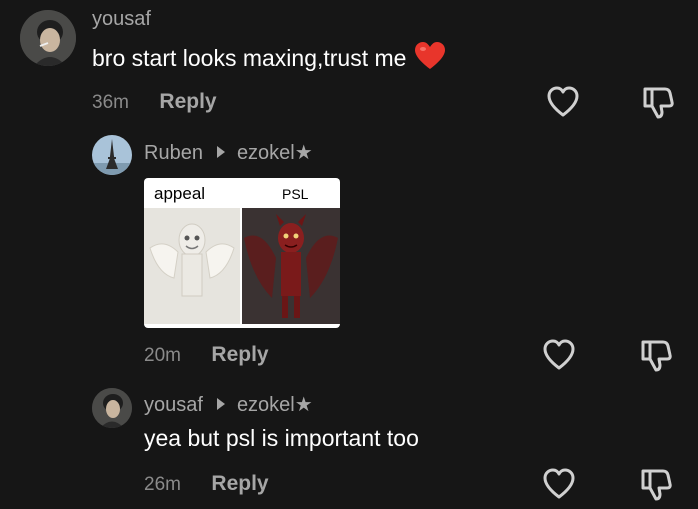 This screenshot has height=509, width=698. What do you see at coordinates (206, 484) in the screenshot?
I see `comment-meta: 26m Reply` at bounding box center [206, 484].